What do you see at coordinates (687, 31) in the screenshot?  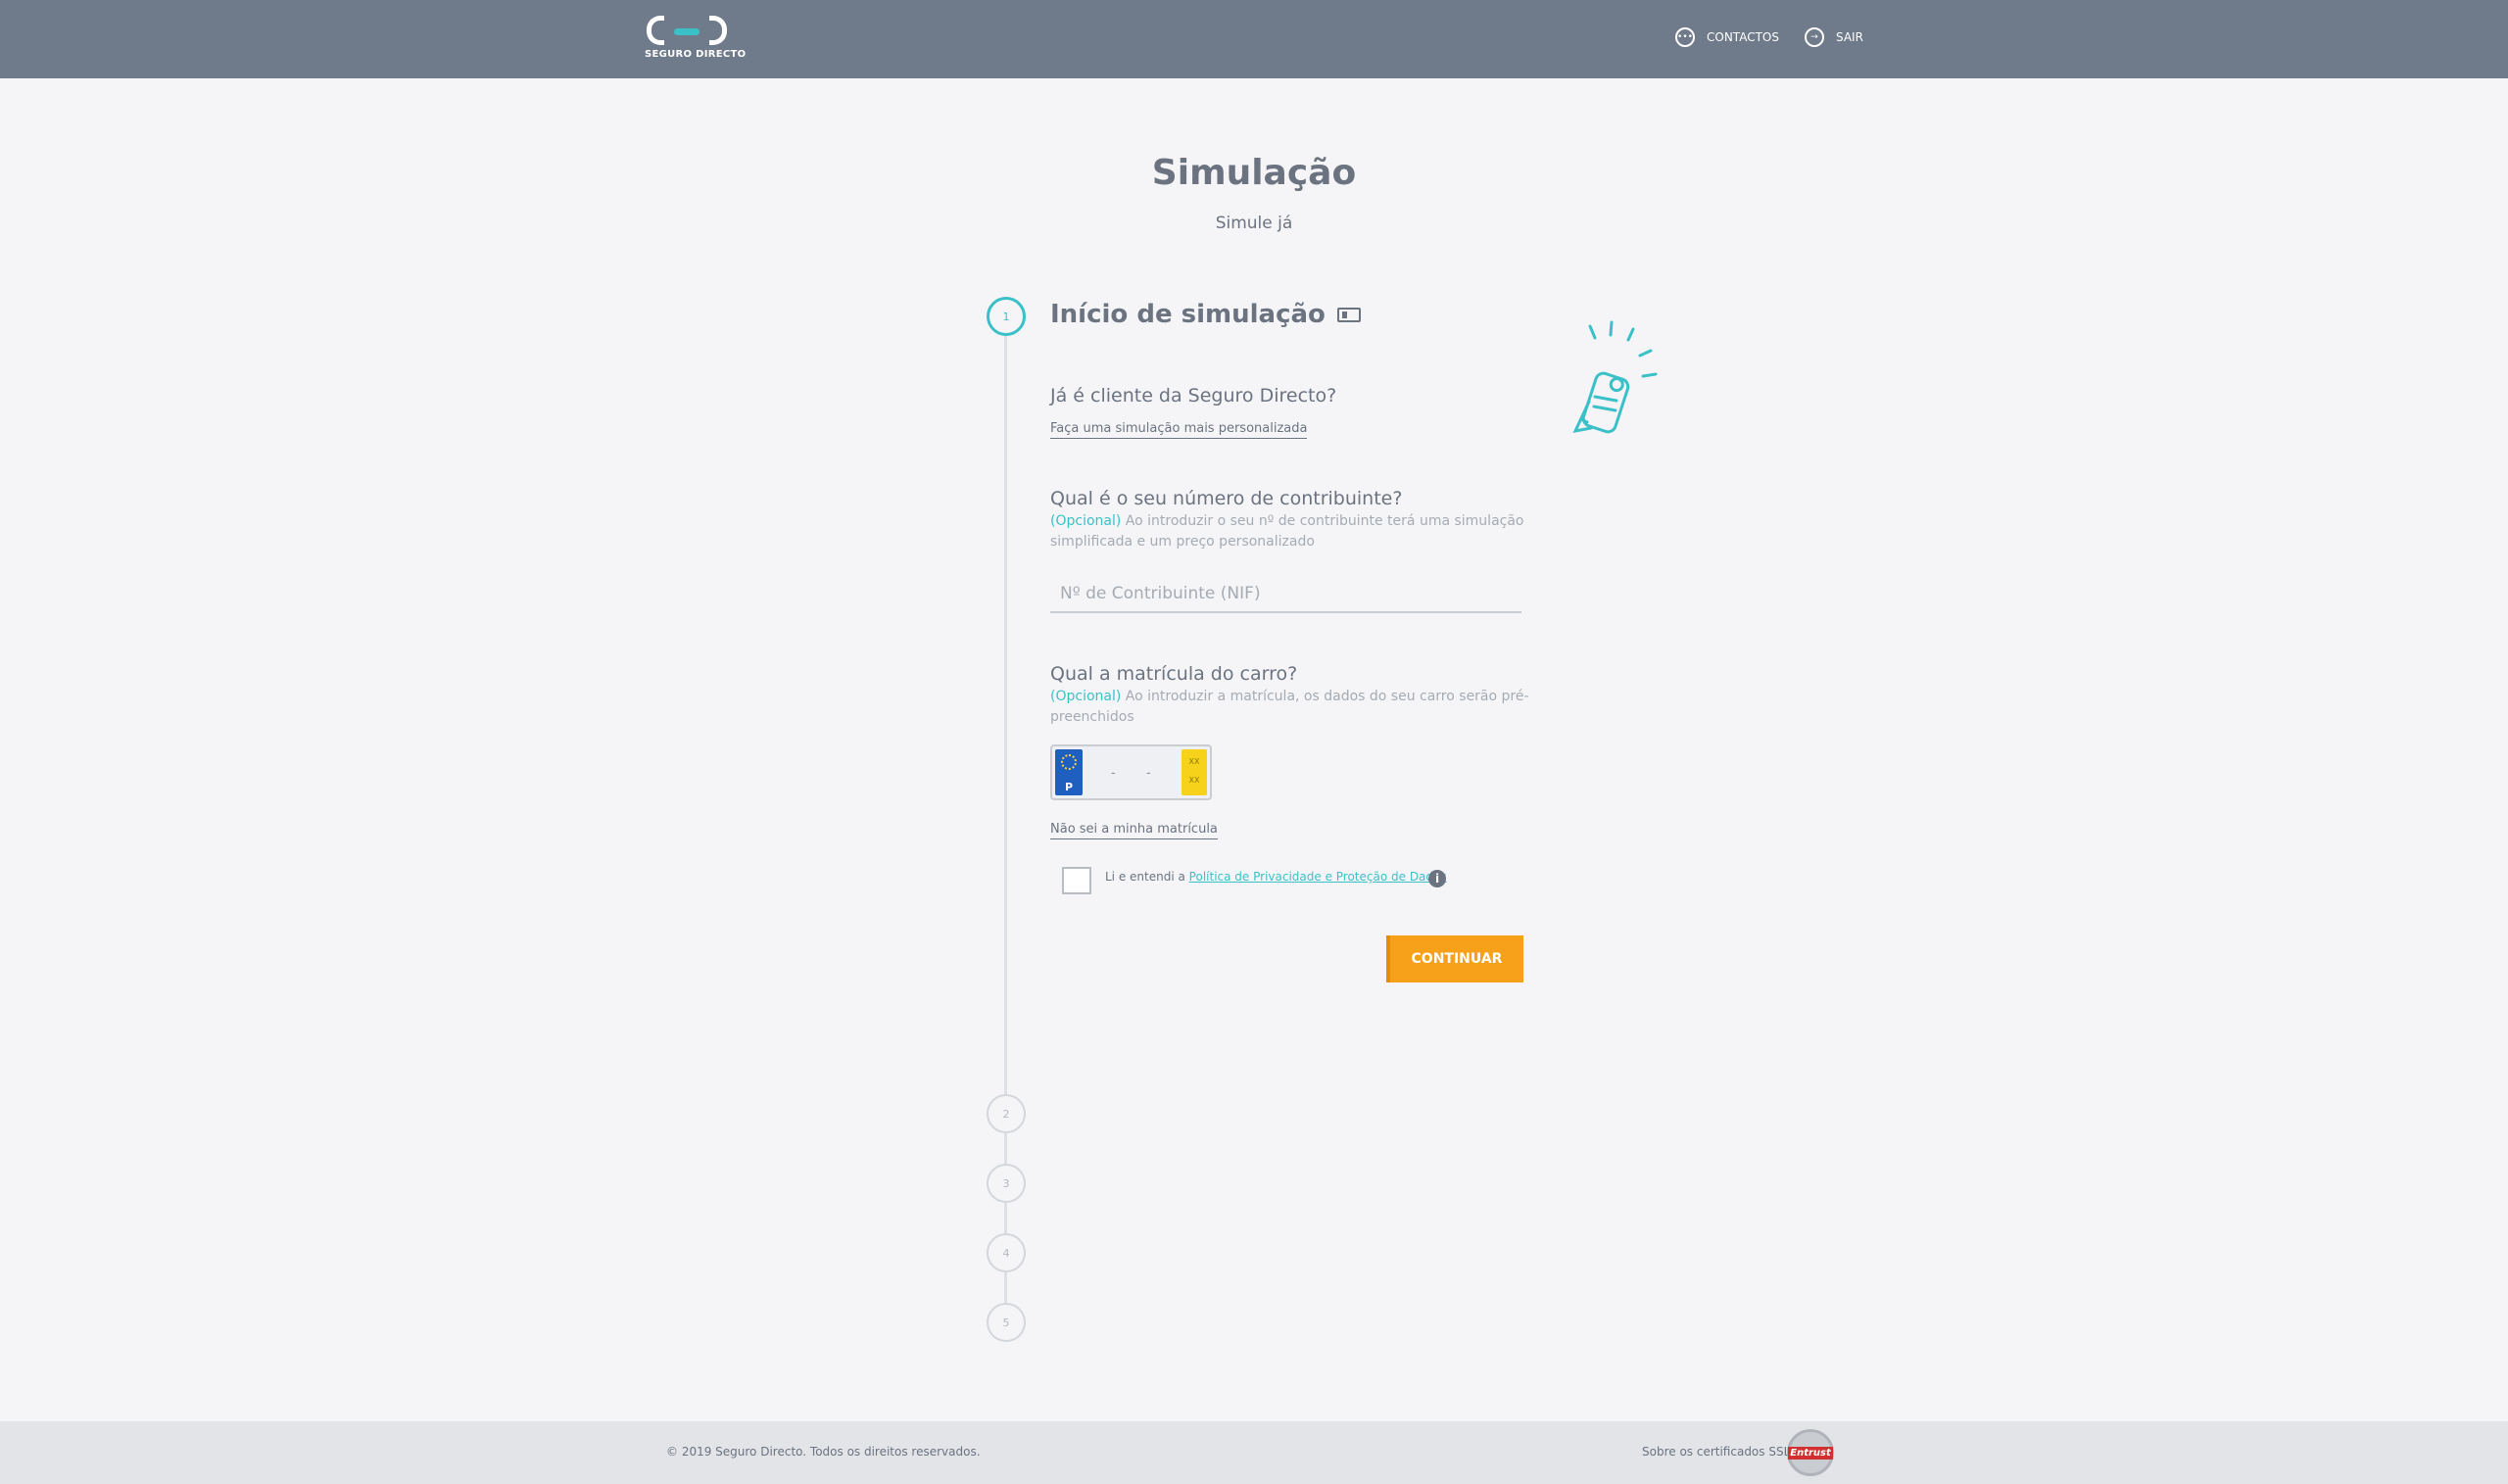 I see `logo-mark-icon` at bounding box center [687, 31].